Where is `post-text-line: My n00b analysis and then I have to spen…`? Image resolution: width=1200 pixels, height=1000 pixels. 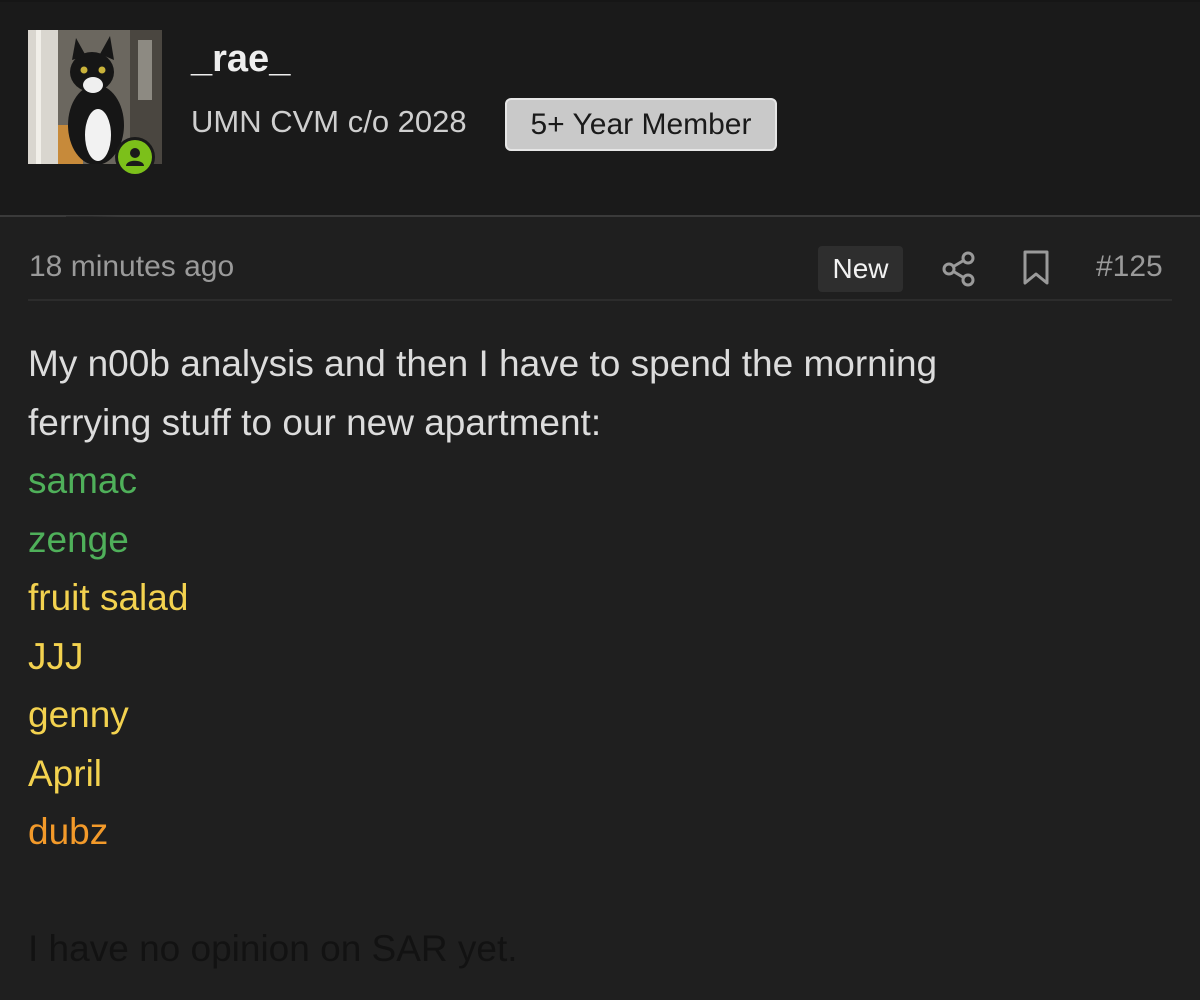 post-text-line: My n00b analysis and then I have to spen… is located at coordinates (483, 363).